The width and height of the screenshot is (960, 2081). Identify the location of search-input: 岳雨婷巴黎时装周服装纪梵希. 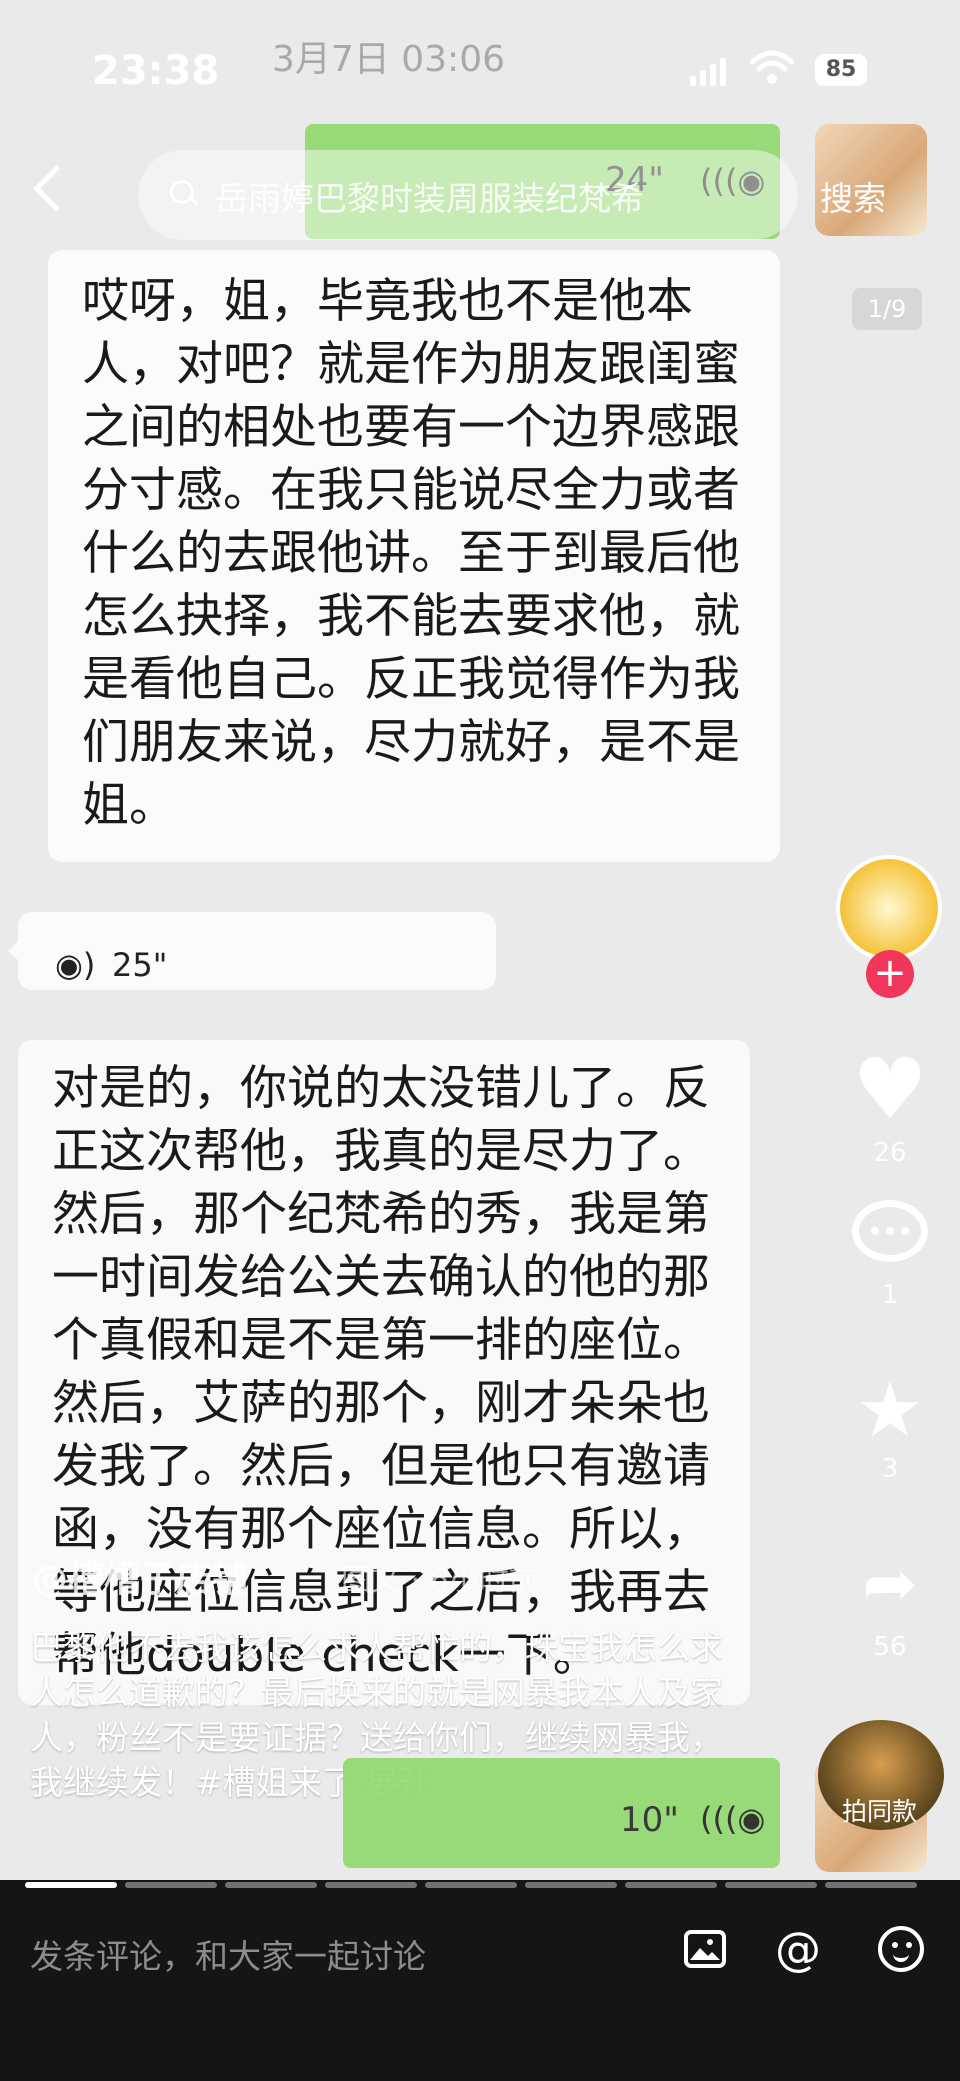
(429, 196).